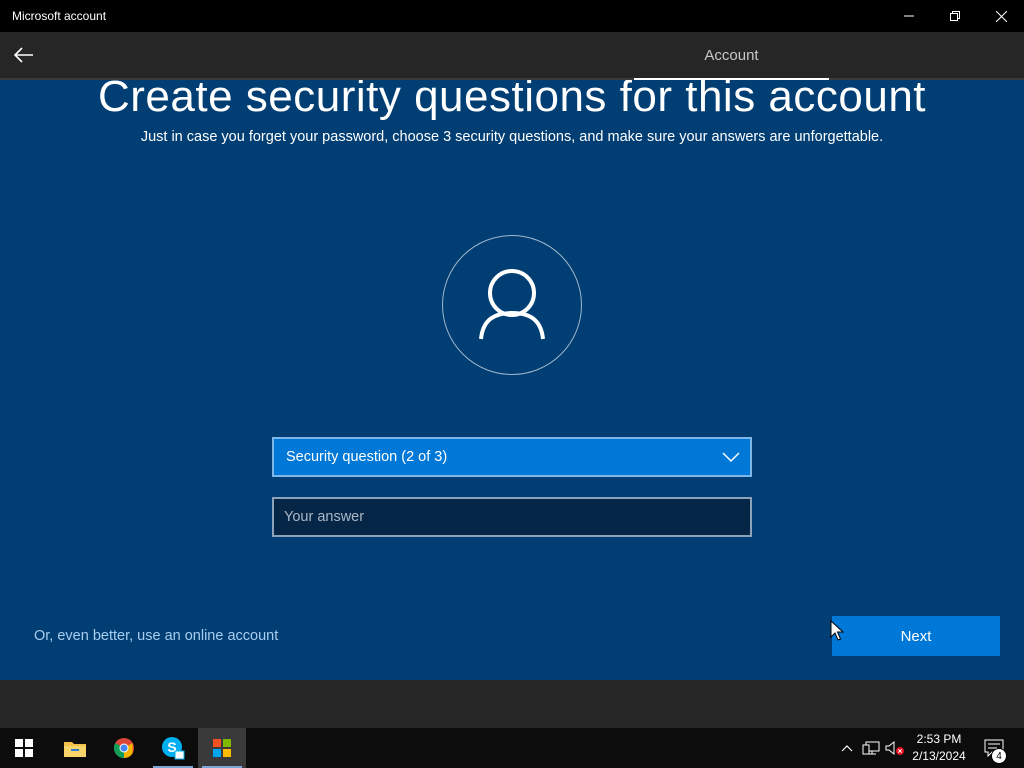 This screenshot has width=1024, height=768. I want to click on back-button, so click(24, 55).